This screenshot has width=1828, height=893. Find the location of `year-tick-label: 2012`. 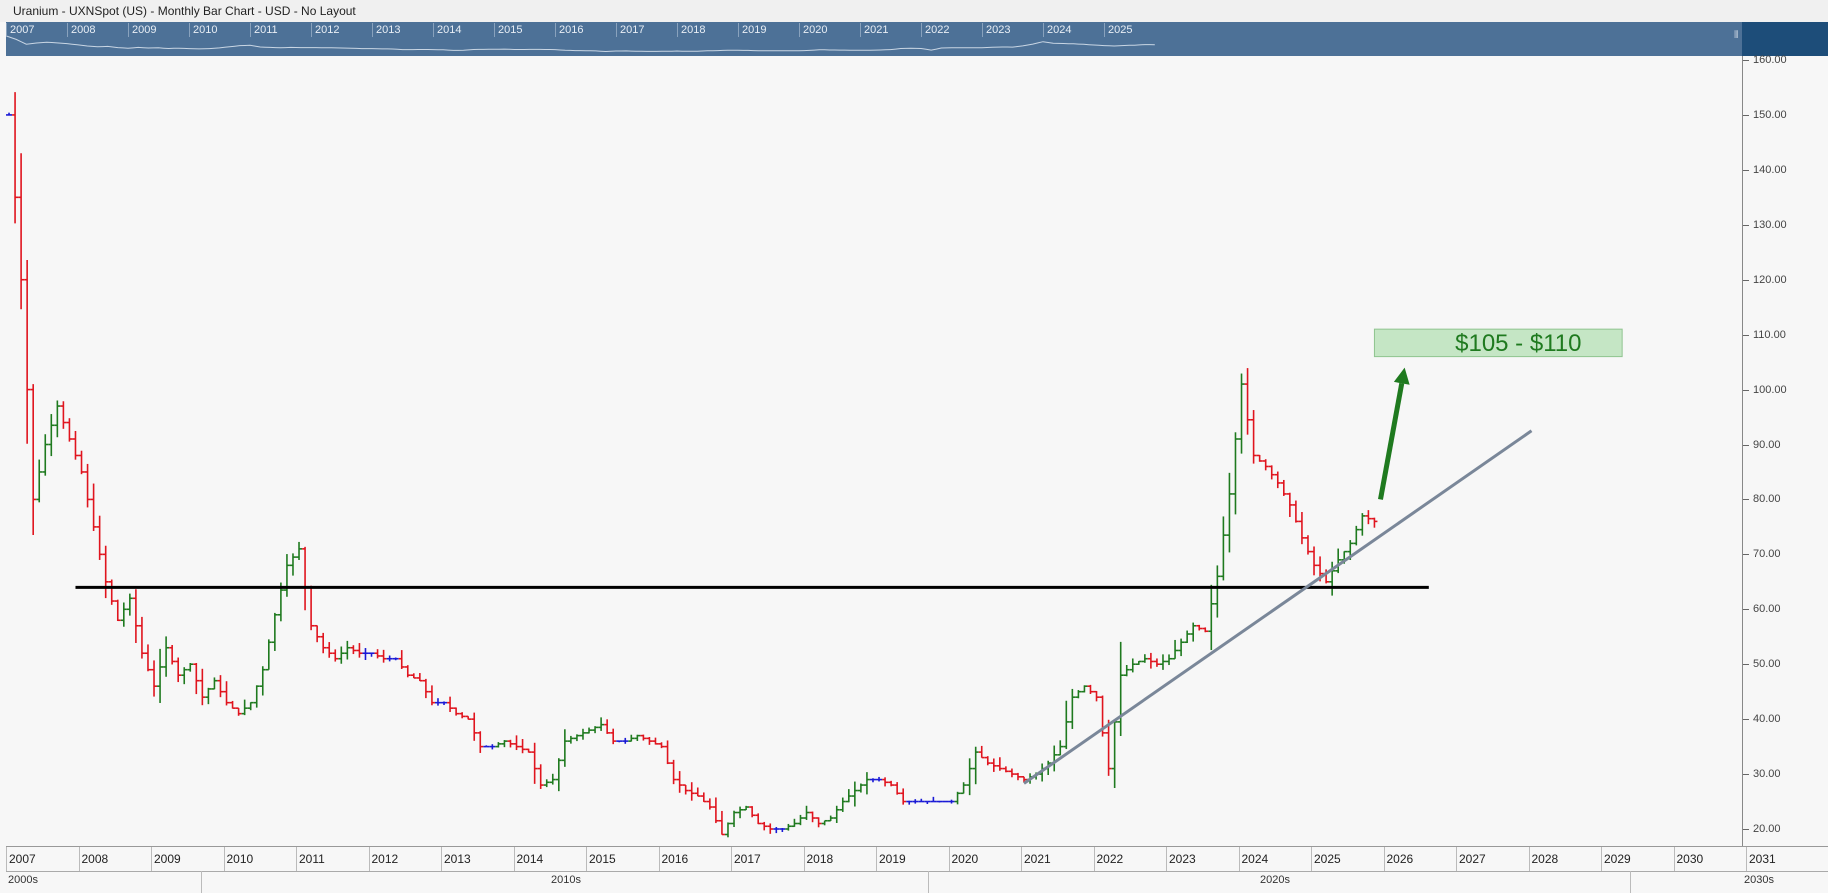

year-tick-label: 2012 is located at coordinates (385, 861).